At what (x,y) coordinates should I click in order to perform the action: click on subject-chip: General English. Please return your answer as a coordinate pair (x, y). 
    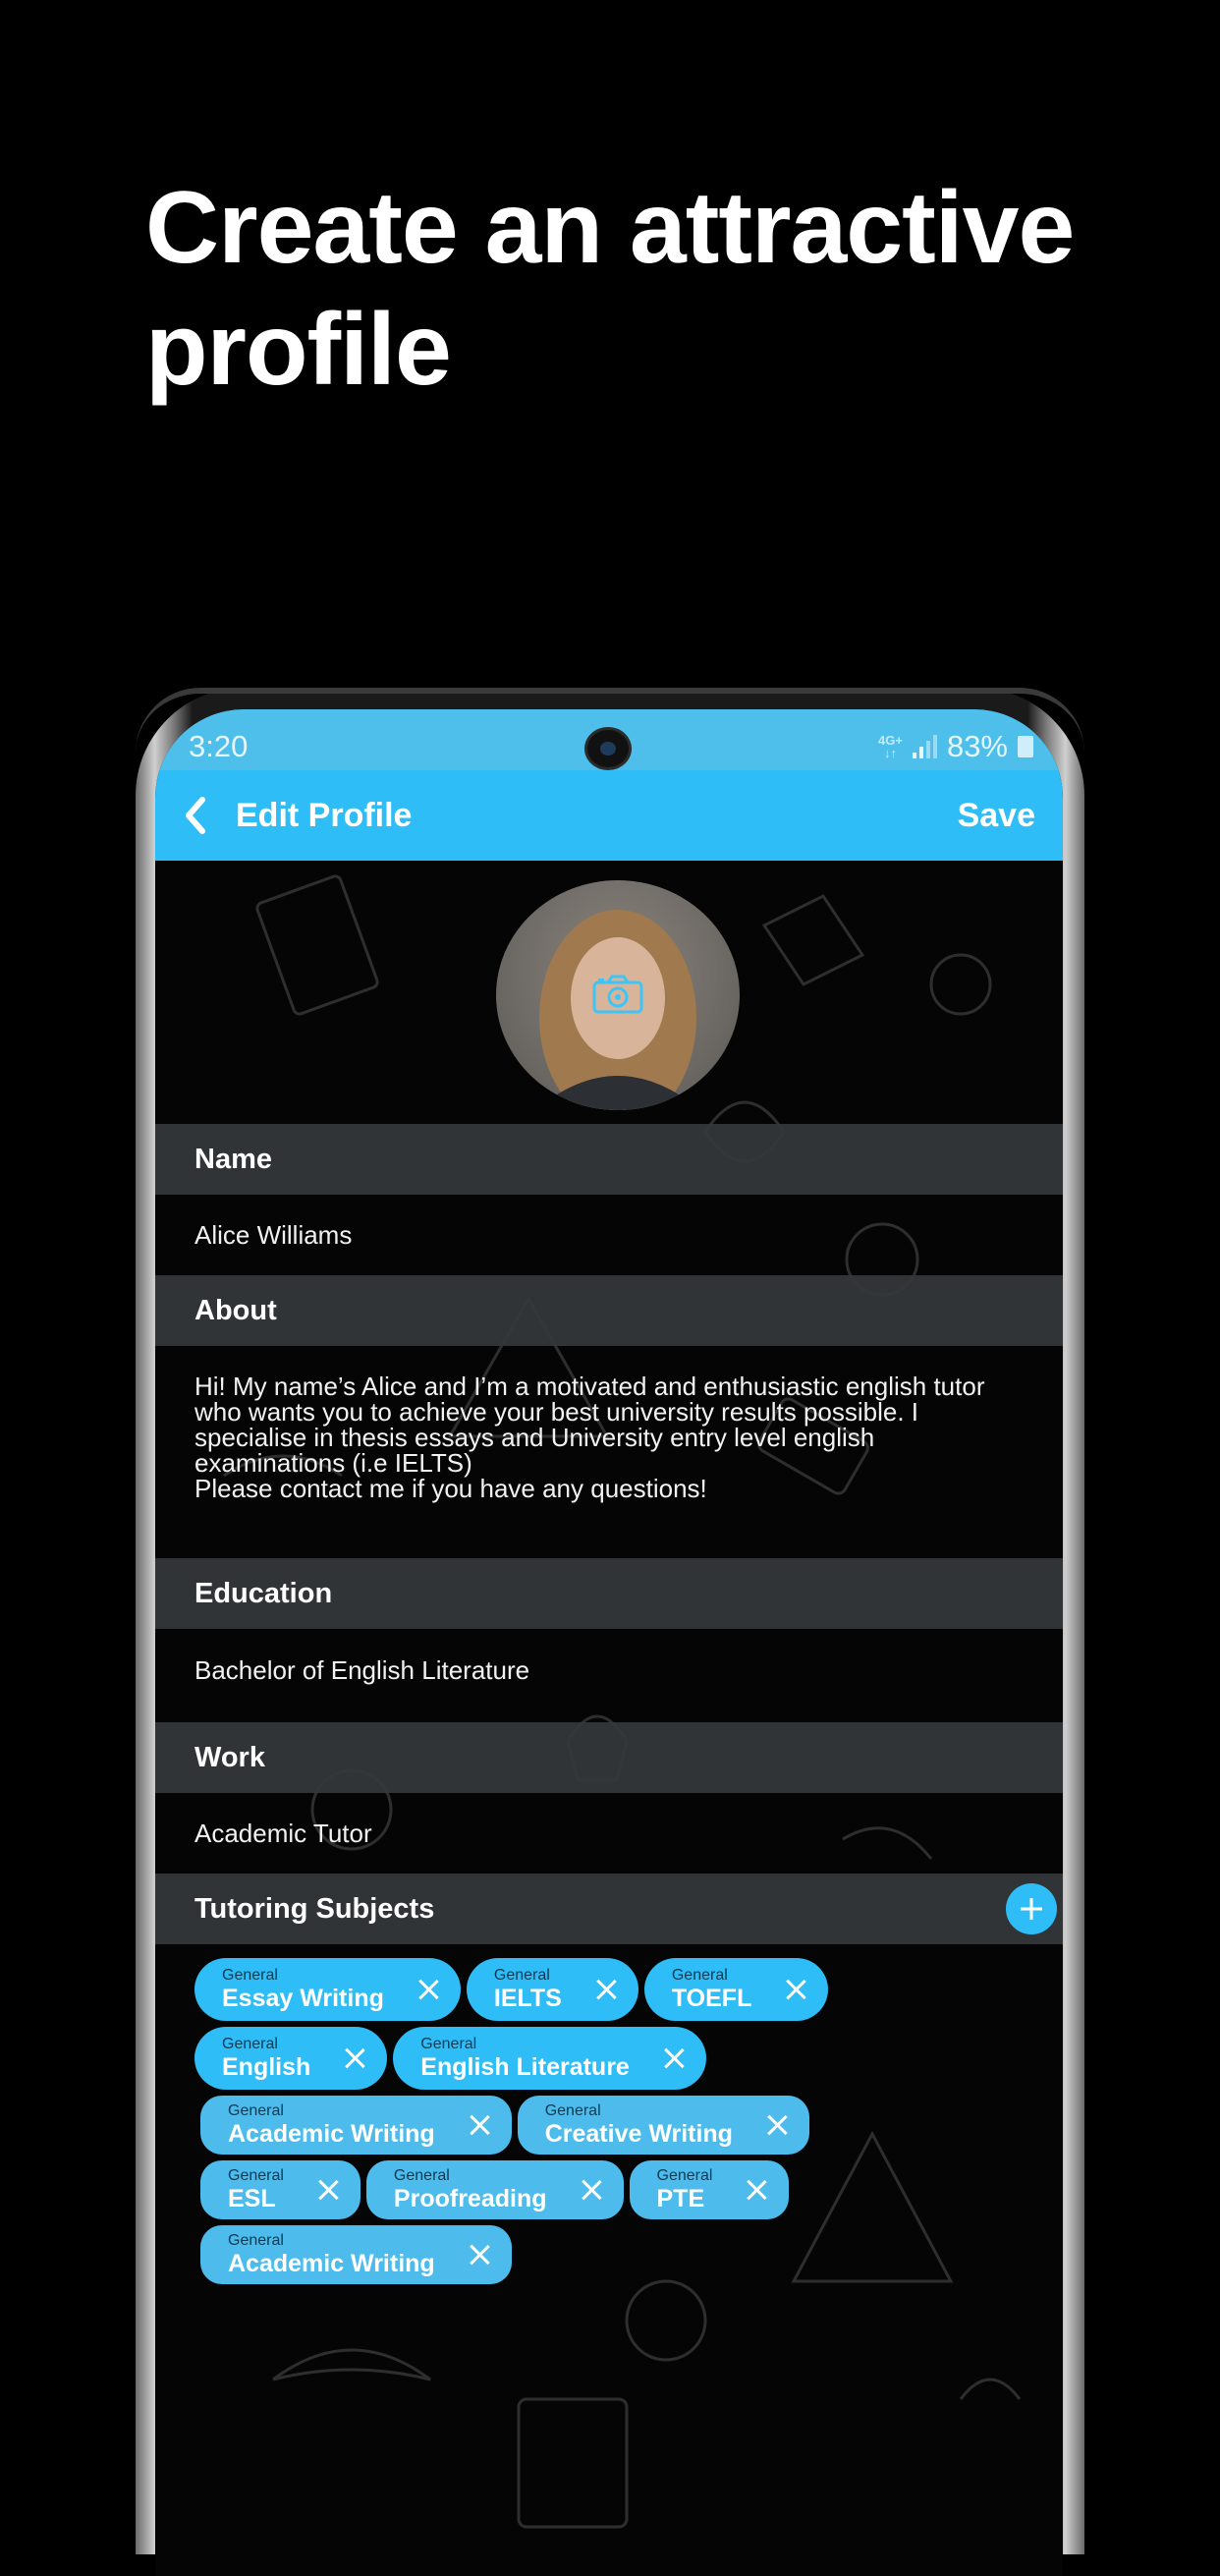
    Looking at the image, I should click on (291, 2058).